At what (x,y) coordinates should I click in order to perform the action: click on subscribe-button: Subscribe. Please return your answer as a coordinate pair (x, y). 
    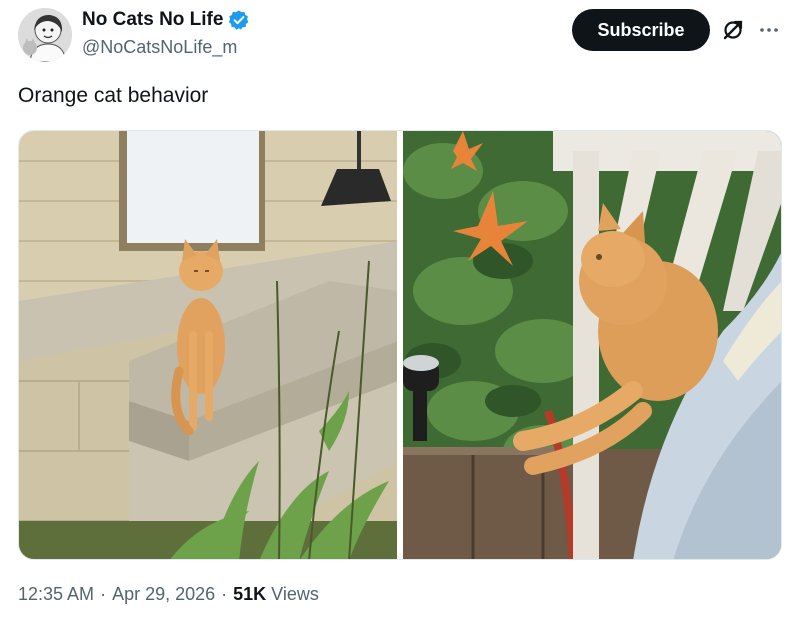
    Looking at the image, I should click on (641, 30).